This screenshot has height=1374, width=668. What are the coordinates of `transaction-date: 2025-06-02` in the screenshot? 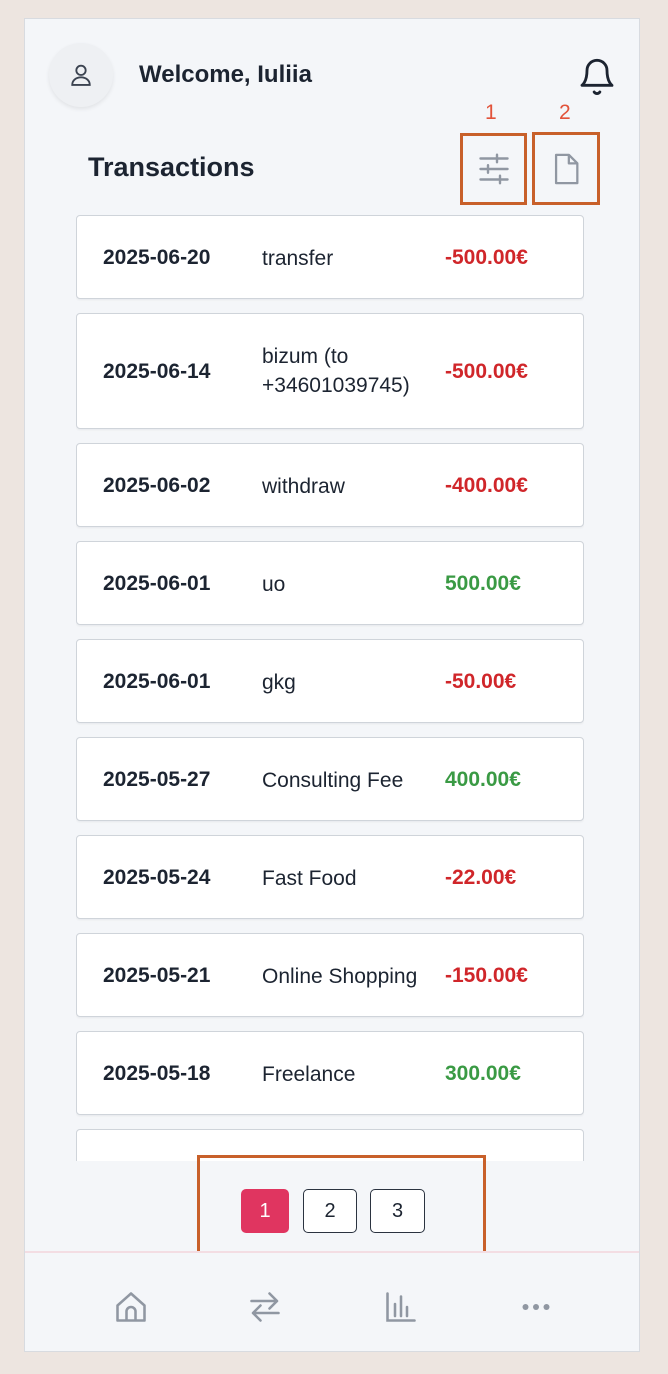 It's located at (157, 485).